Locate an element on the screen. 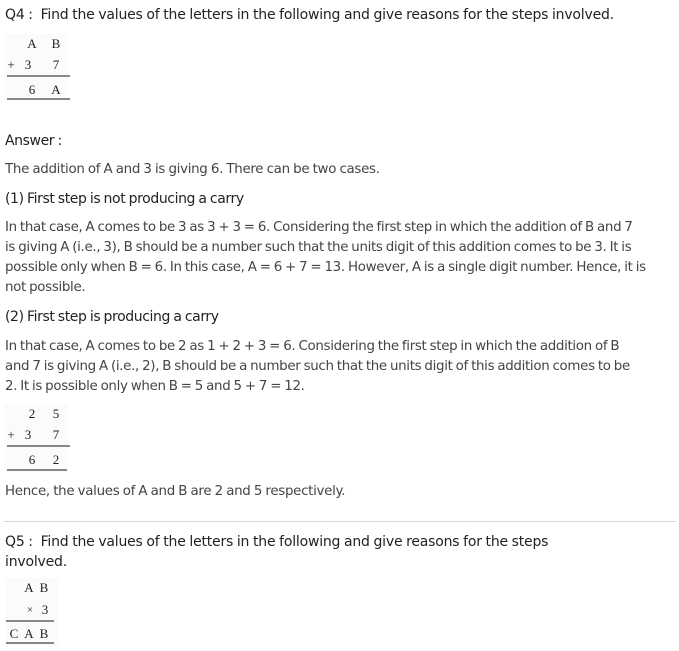  q4-problem-sum-line is located at coordinates (38, 76).